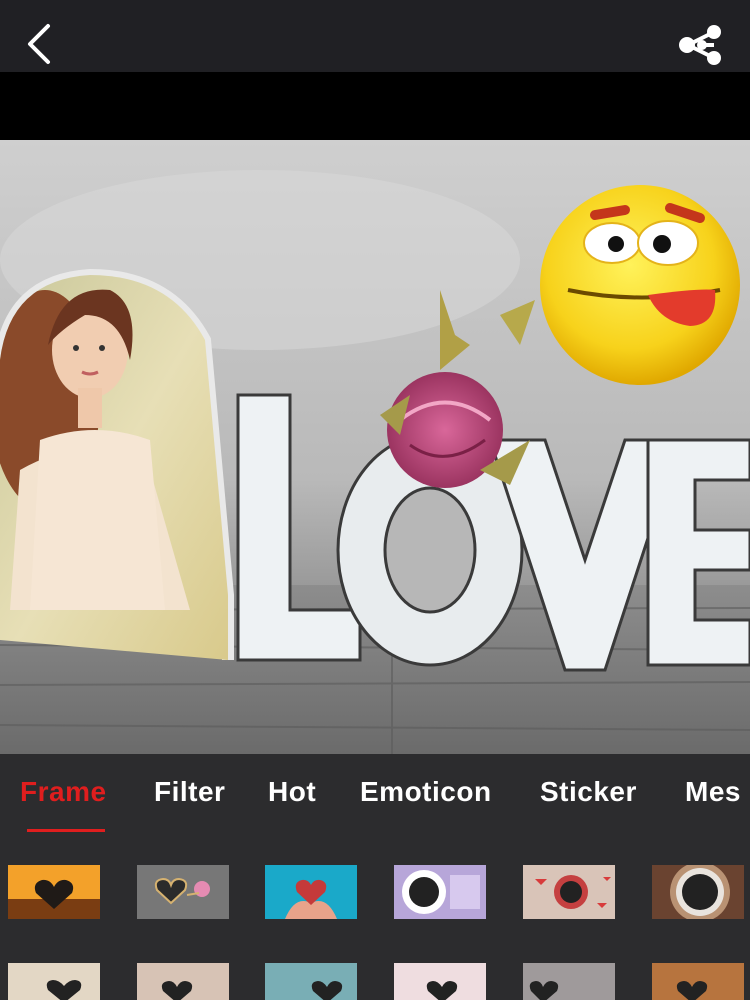 The image size is (750, 1000). I want to click on back-arrow-icon, so click(39, 44).